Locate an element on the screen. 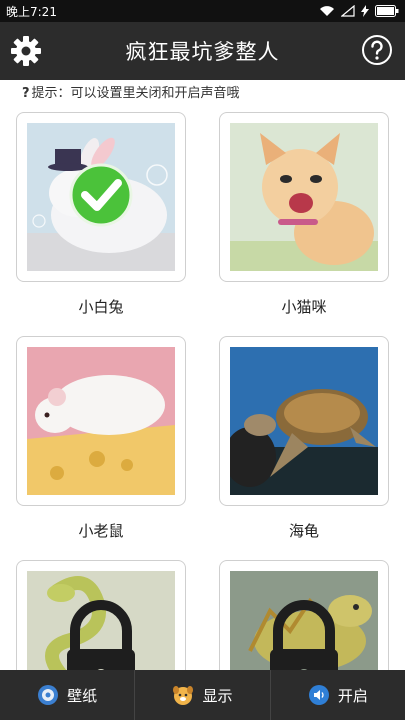 The image size is (405, 720). tab-display-label: 显示 is located at coordinates (217, 695).